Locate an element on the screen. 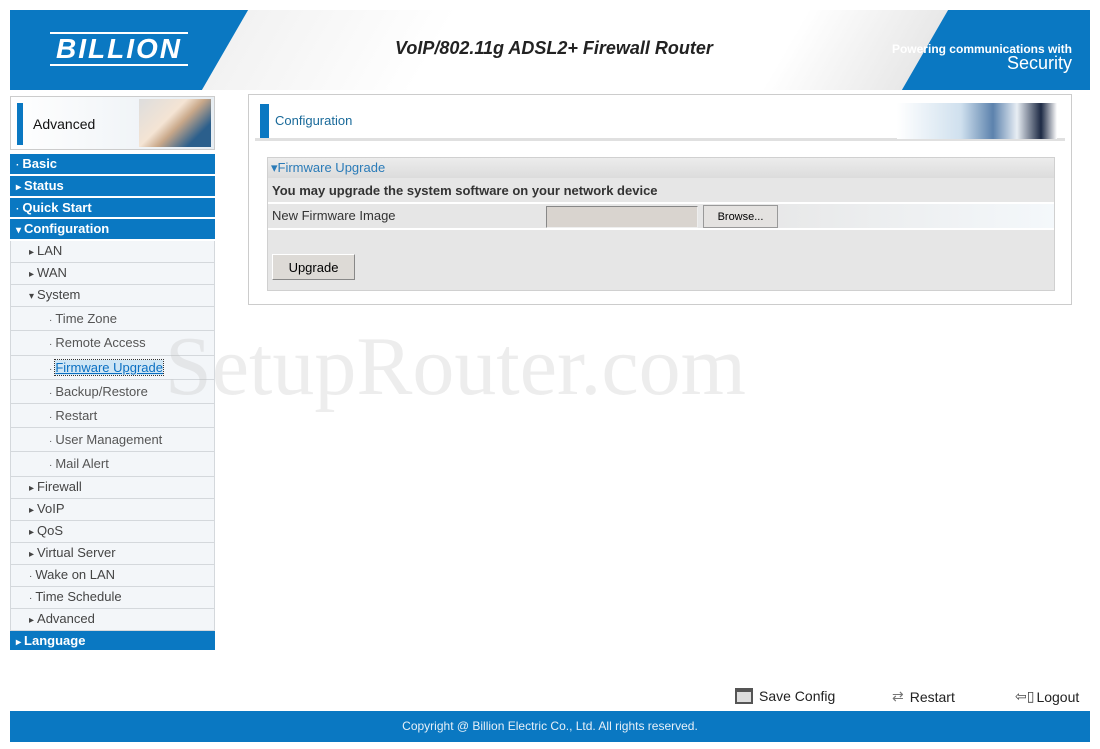  sidebar-item-wake-on-lan: · Wake on LAN is located at coordinates (112, 575).